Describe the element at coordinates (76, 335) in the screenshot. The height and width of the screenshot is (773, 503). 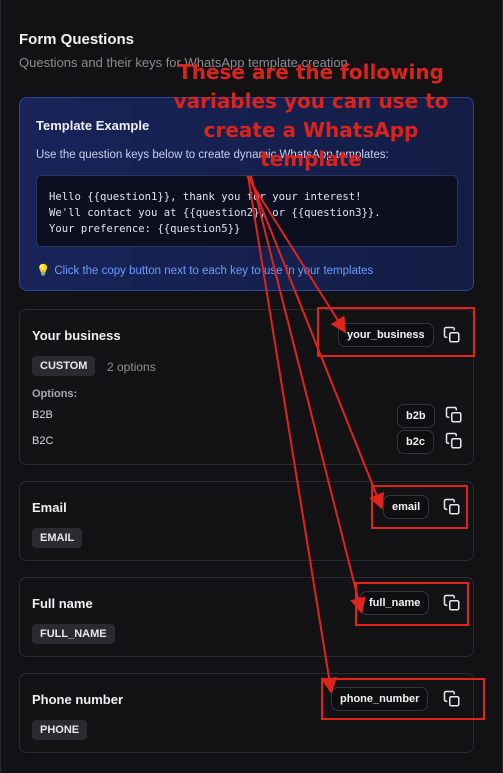
I see `question-label: Your business` at that location.